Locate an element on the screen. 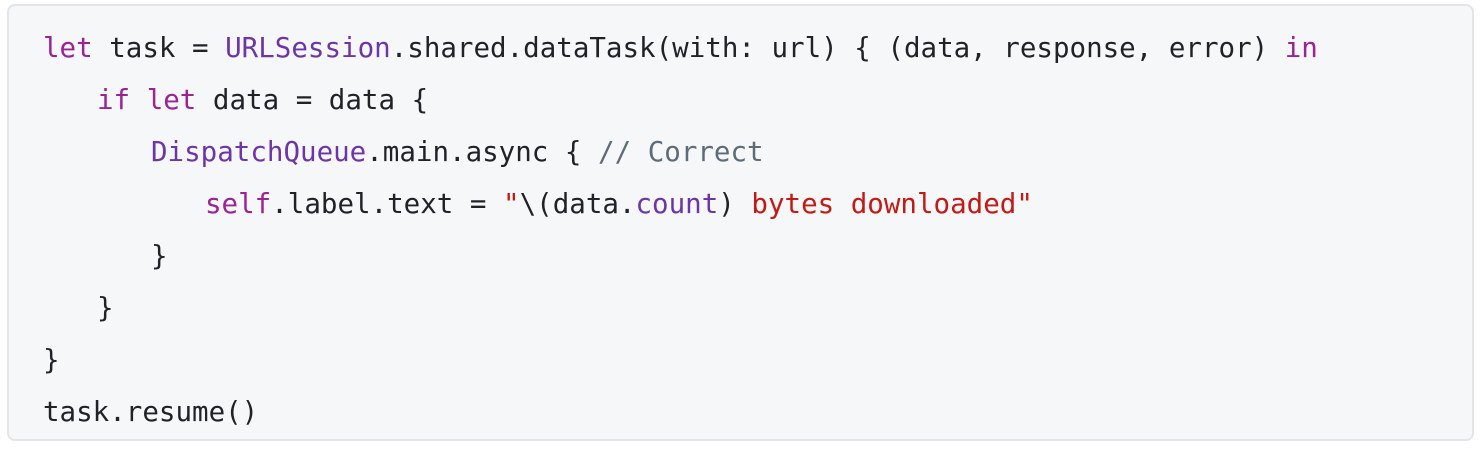 This screenshot has width=1482, height=450. code-text: ) is located at coordinates (726, 204).